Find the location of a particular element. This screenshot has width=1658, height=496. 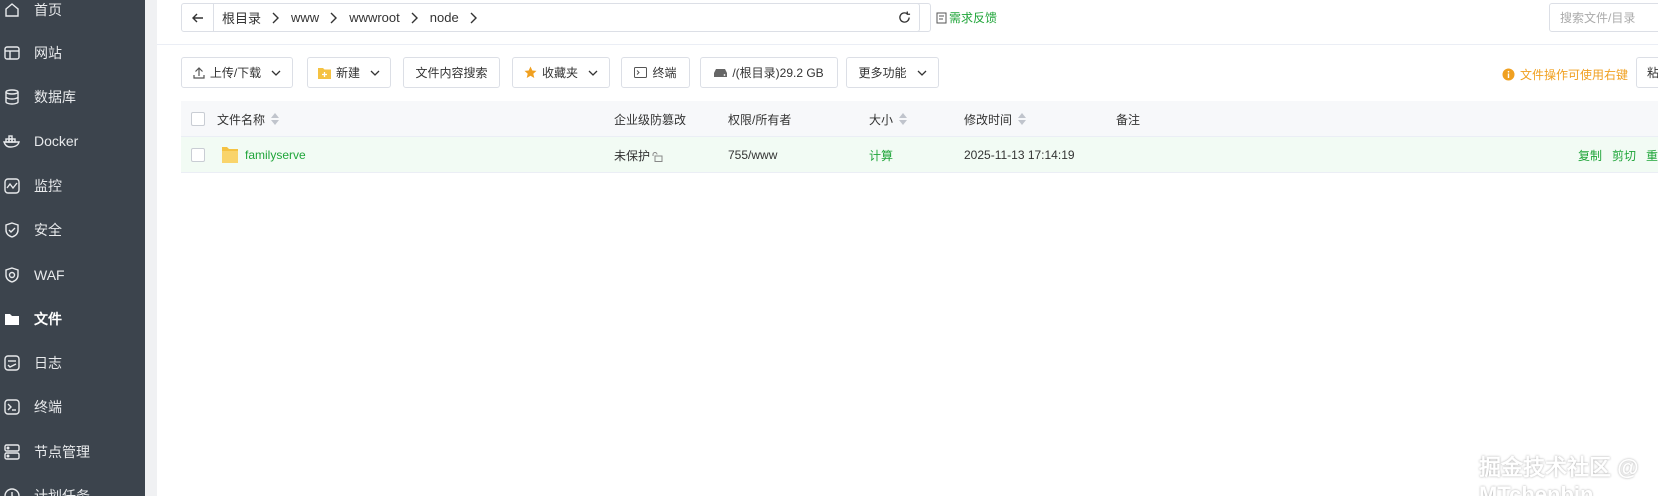

sidebar-item-label: 数据库 is located at coordinates (55, 97).